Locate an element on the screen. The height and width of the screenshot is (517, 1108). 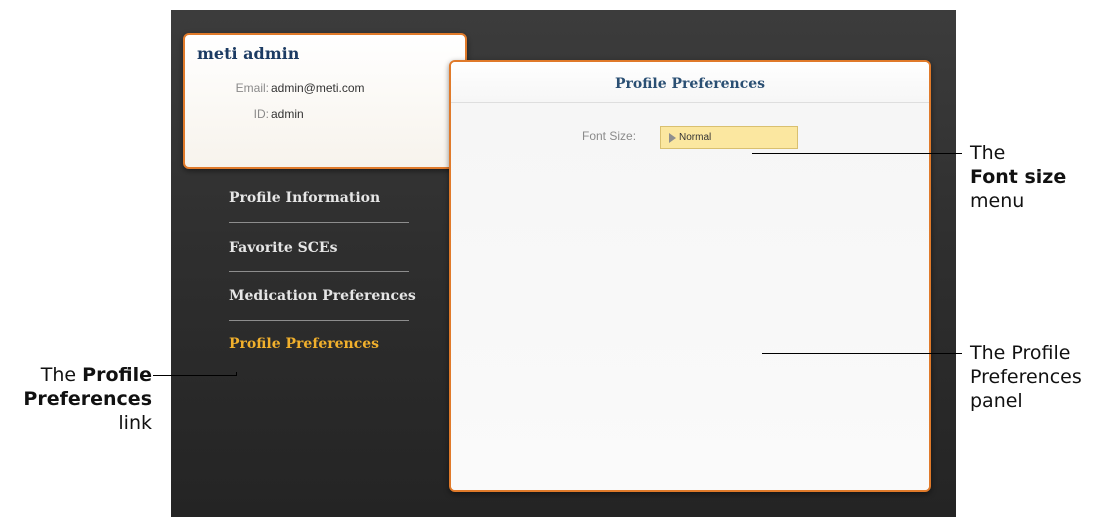
nav-item-profile-information: Profile Information is located at coordinates (319, 198).